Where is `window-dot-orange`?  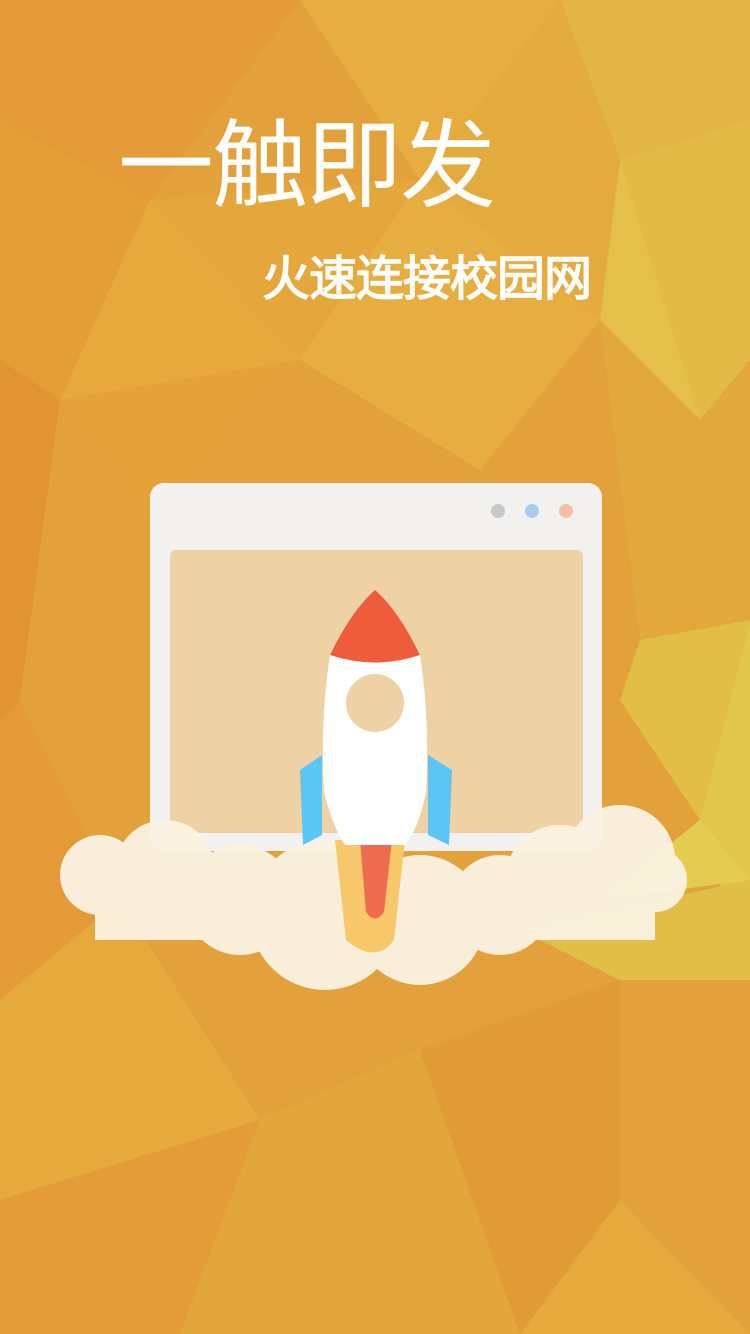
window-dot-orange is located at coordinates (566, 511).